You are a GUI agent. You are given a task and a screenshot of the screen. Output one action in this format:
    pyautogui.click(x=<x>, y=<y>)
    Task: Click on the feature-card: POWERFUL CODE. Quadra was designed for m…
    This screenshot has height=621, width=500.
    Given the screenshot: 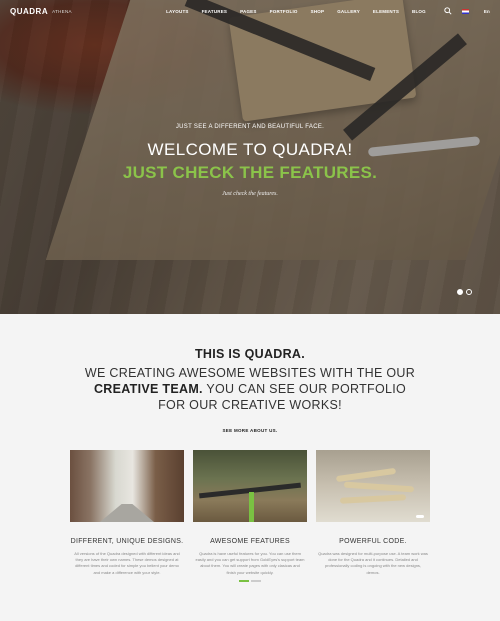 What is the action you would take?
    pyautogui.click(x=373, y=513)
    